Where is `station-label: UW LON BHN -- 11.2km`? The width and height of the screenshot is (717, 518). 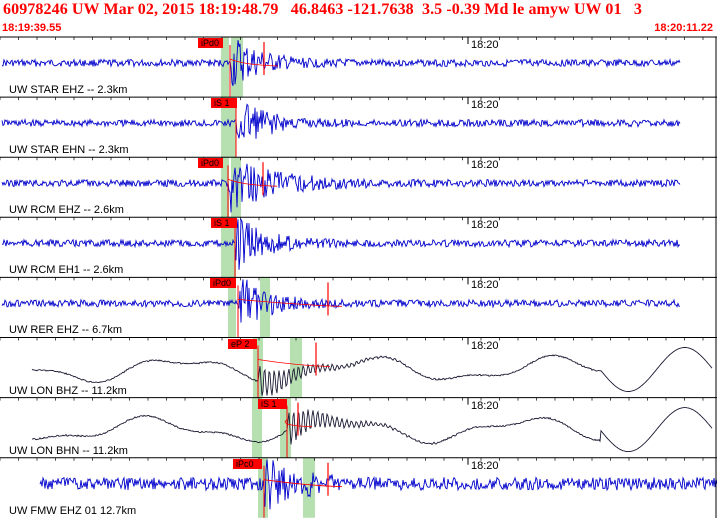 station-label: UW LON BHN -- 11.2km is located at coordinates (68, 450).